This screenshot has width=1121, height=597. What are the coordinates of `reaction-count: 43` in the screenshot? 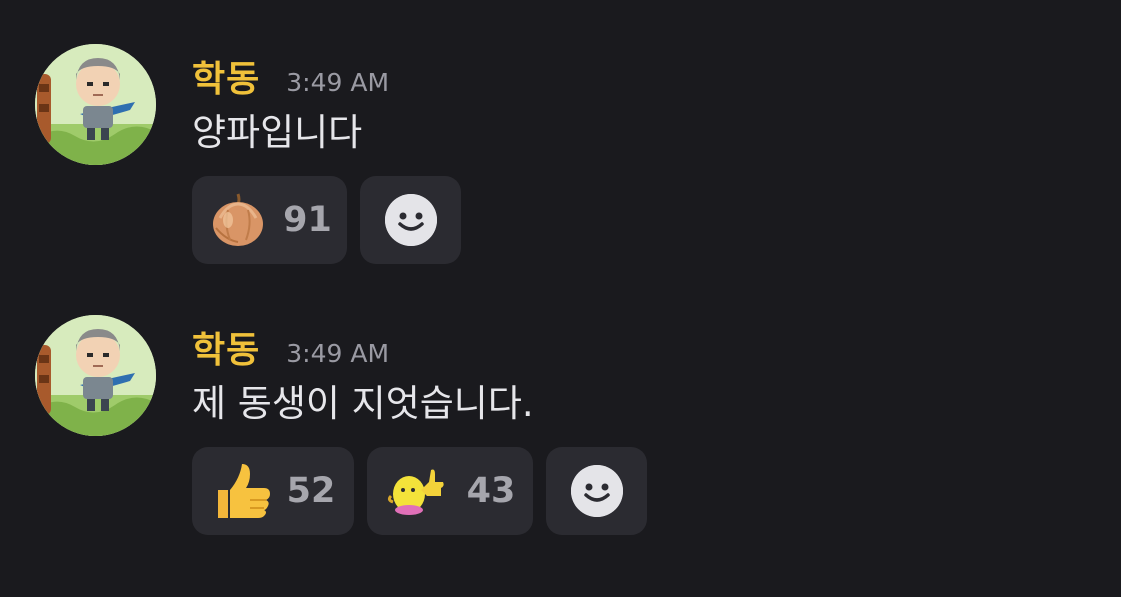 It's located at (491, 491).